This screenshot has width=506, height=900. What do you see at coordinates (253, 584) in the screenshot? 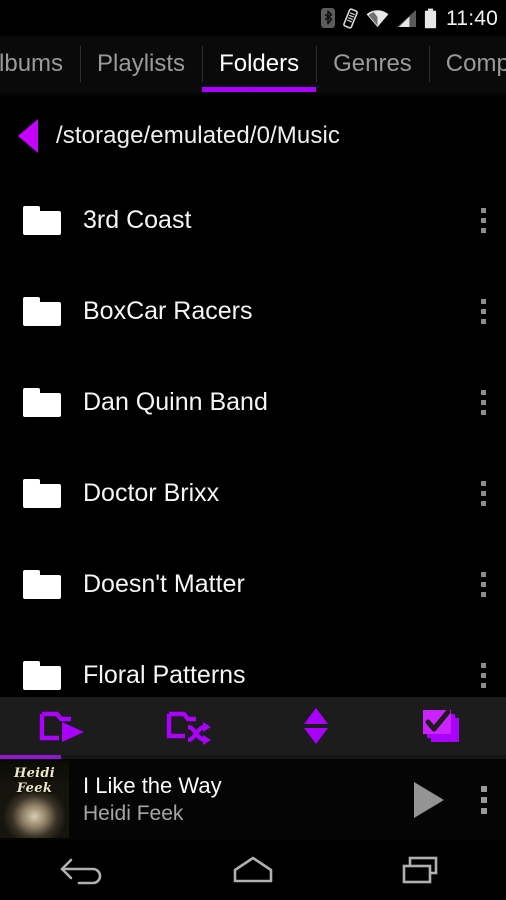
I see `folder-row: Doesn't Matter` at bounding box center [253, 584].